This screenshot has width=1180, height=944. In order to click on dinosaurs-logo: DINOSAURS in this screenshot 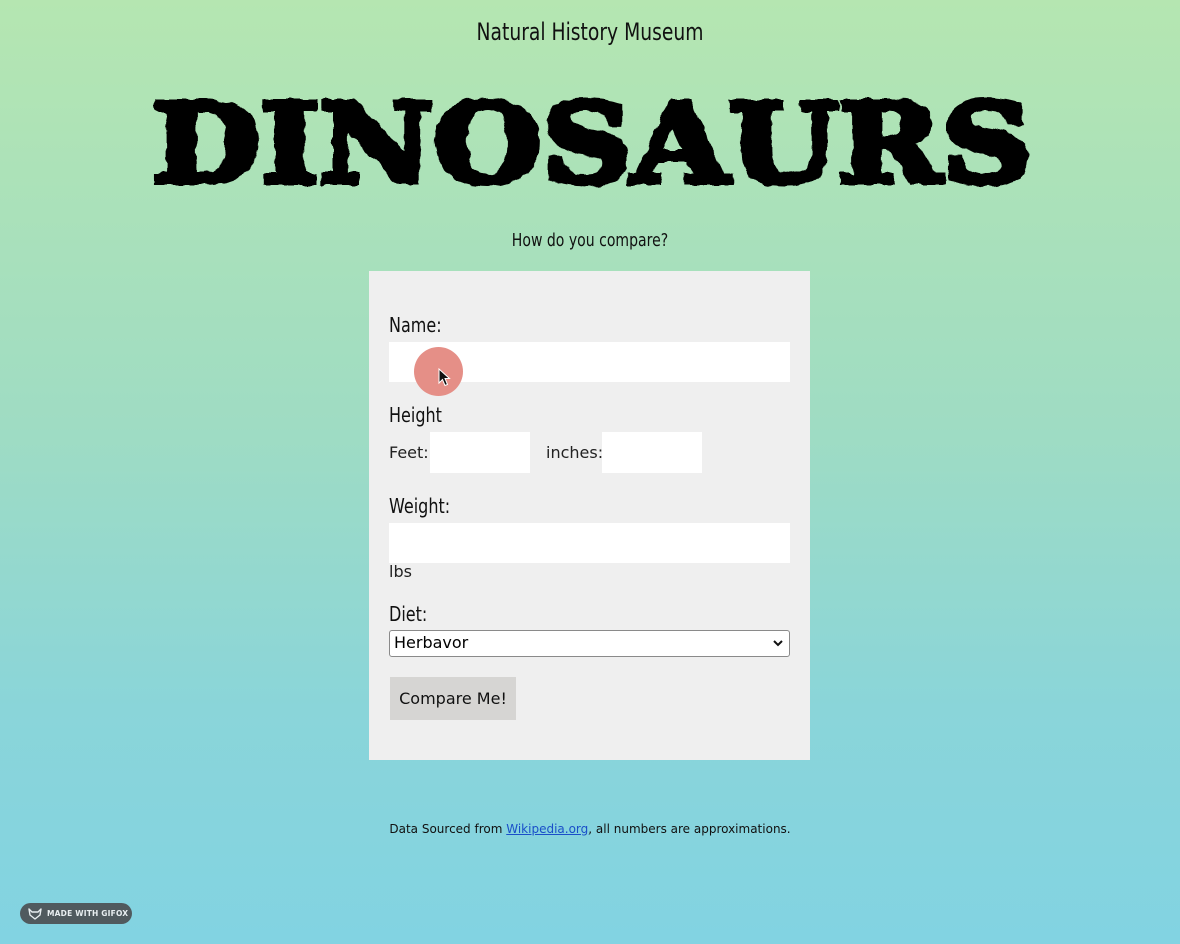, I will do `click(592, 138)`.